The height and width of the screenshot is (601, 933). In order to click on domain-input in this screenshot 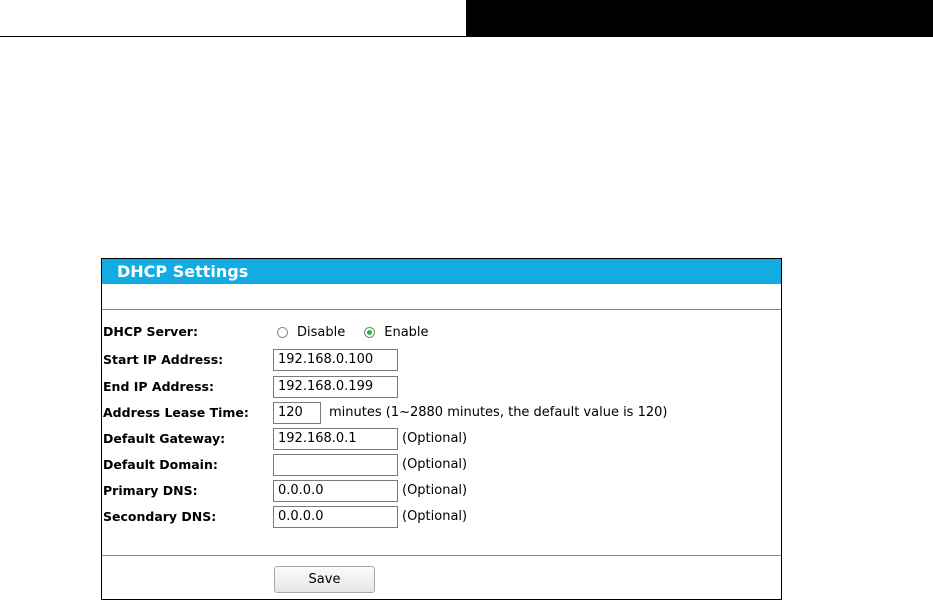, I will do `click(335, 465)`.